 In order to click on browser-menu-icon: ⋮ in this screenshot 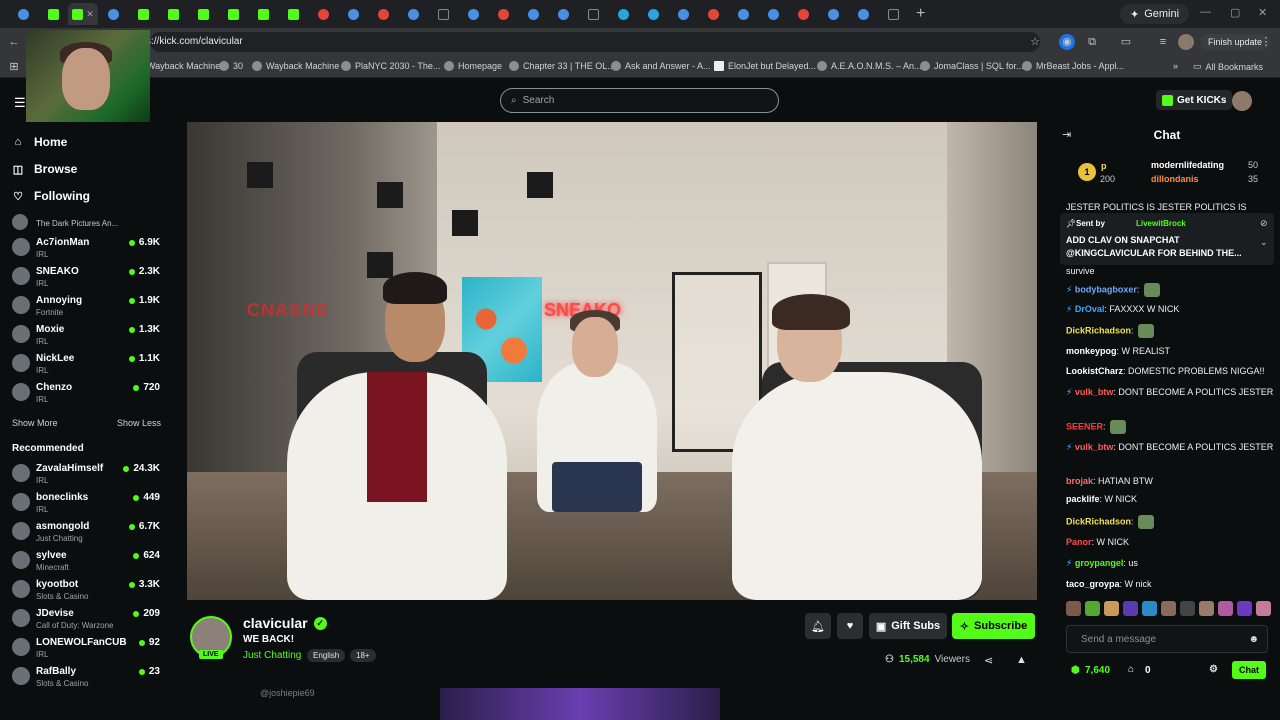, I will do `click(1266, 42)`.